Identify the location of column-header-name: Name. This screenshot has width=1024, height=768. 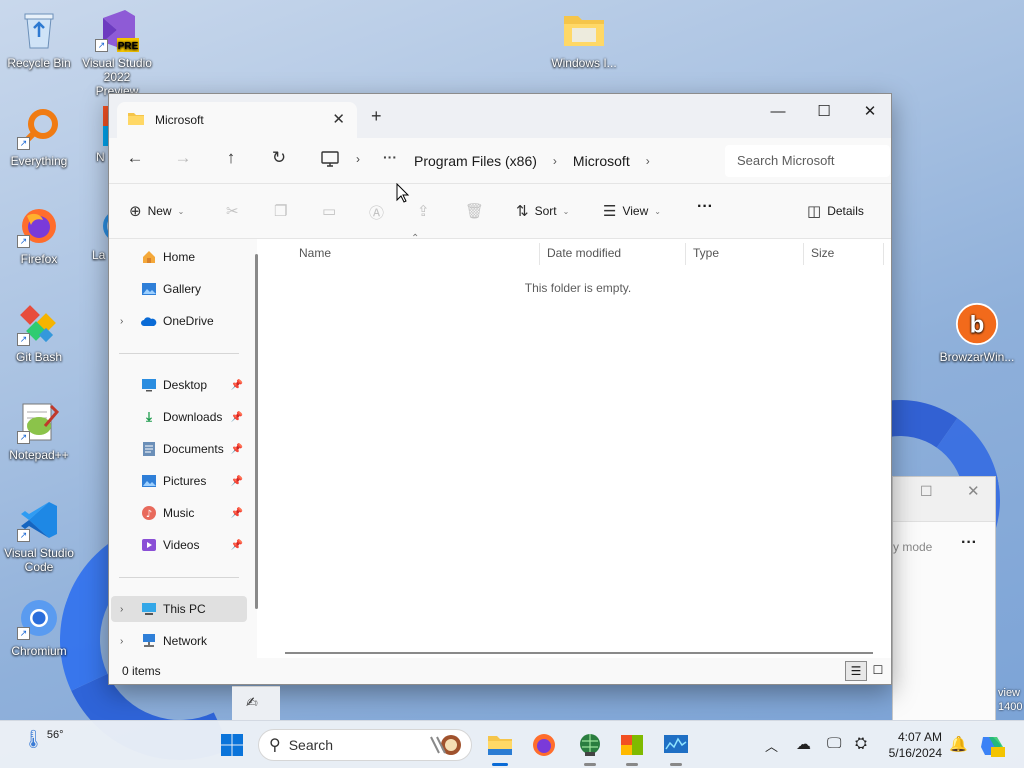
(415, 253).